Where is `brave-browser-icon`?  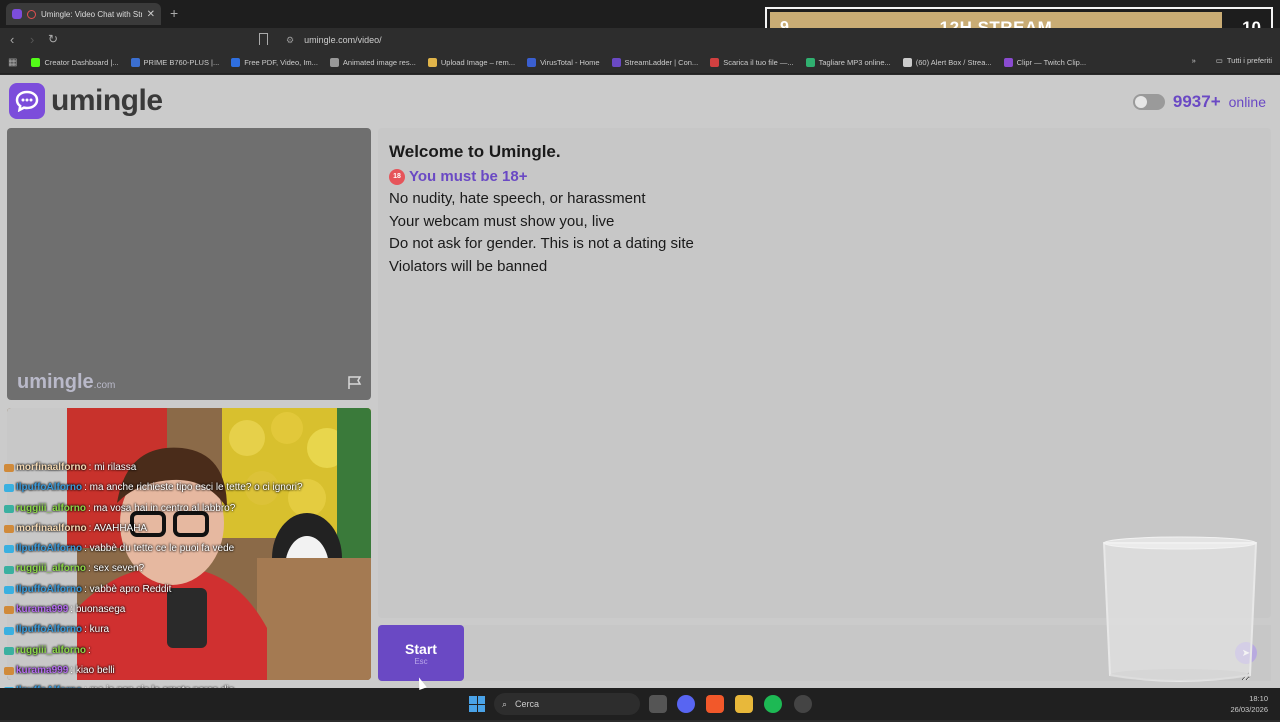
brave-browser-icon is located at coordinates (715, 704).